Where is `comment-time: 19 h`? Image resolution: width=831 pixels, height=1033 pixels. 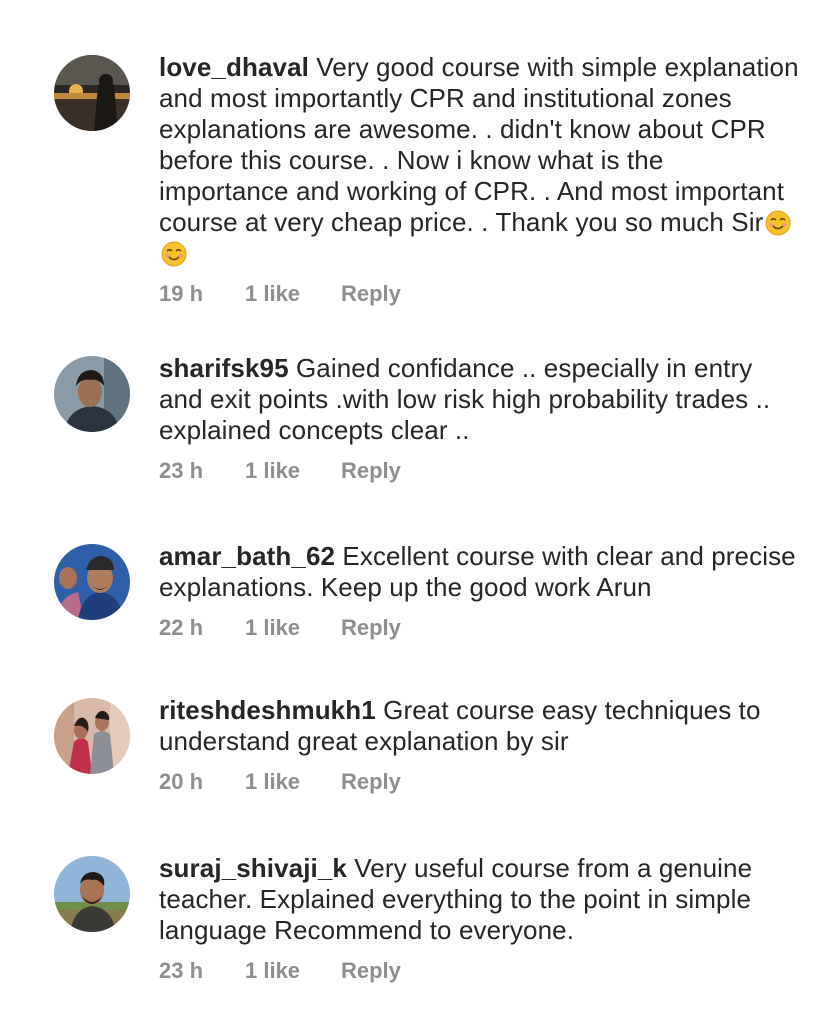
comment-time: 19 h is located at coordinates (181, 293).